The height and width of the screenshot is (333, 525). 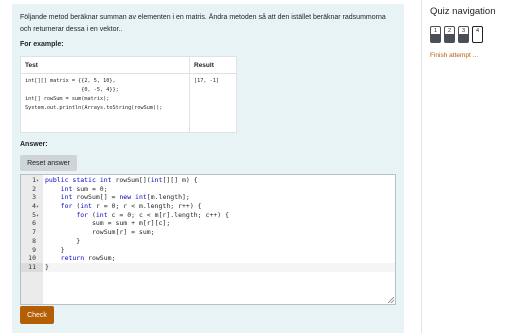 I want to click on line-number: 6, so click(x=32, y=223).